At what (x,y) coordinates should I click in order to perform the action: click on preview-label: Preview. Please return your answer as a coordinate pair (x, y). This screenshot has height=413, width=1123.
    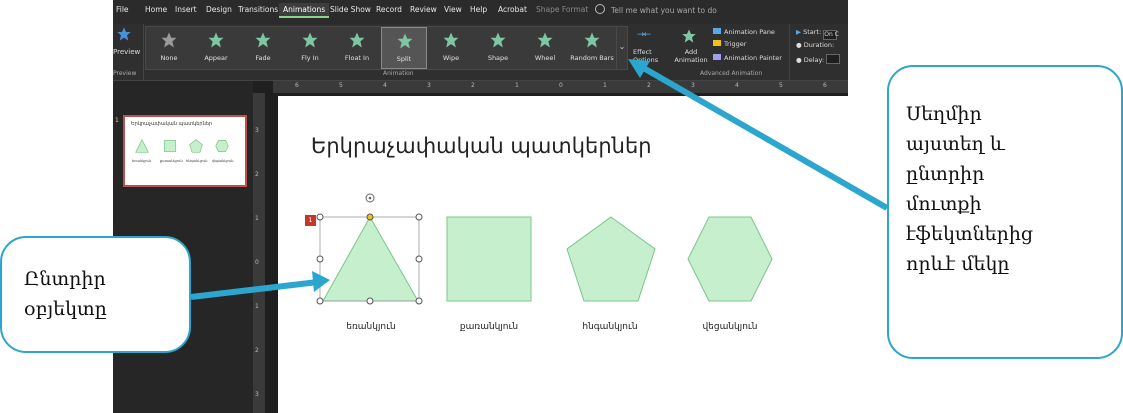
    Looking at the image, I should click on (127, 52).